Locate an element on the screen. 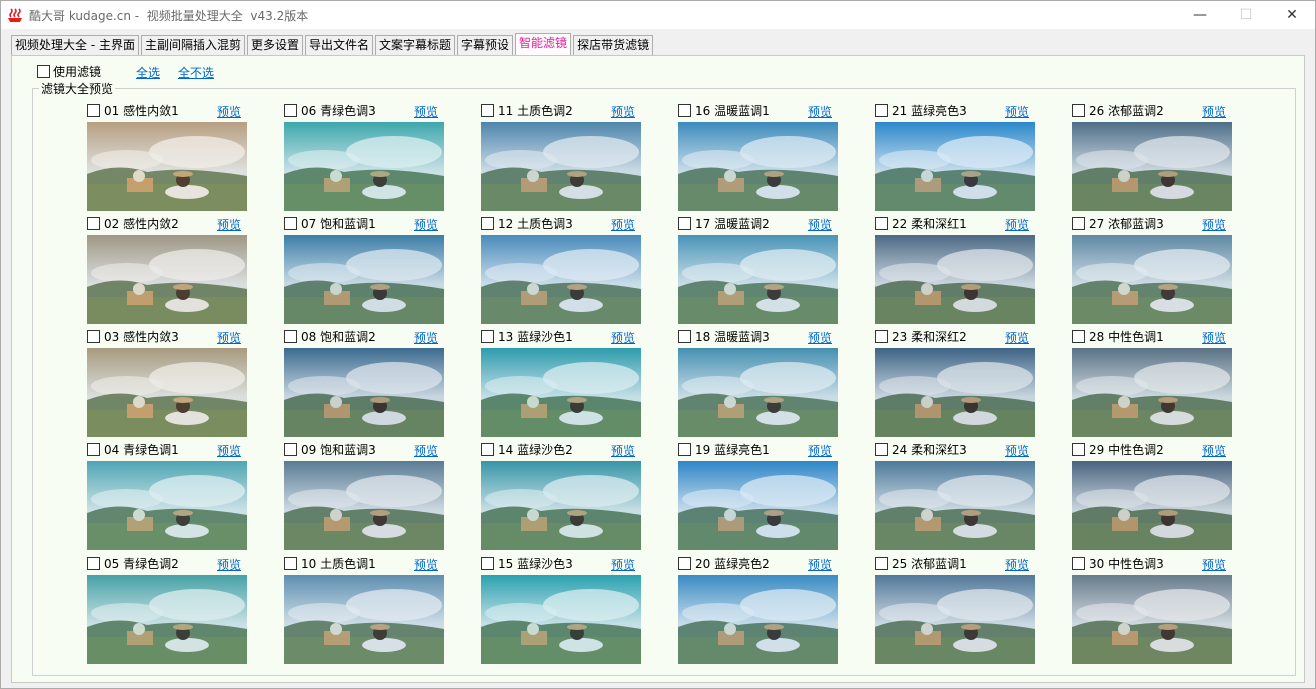 The image size is (1316, 689). select-all-link: 全选 is located at coordinates (148, 72).